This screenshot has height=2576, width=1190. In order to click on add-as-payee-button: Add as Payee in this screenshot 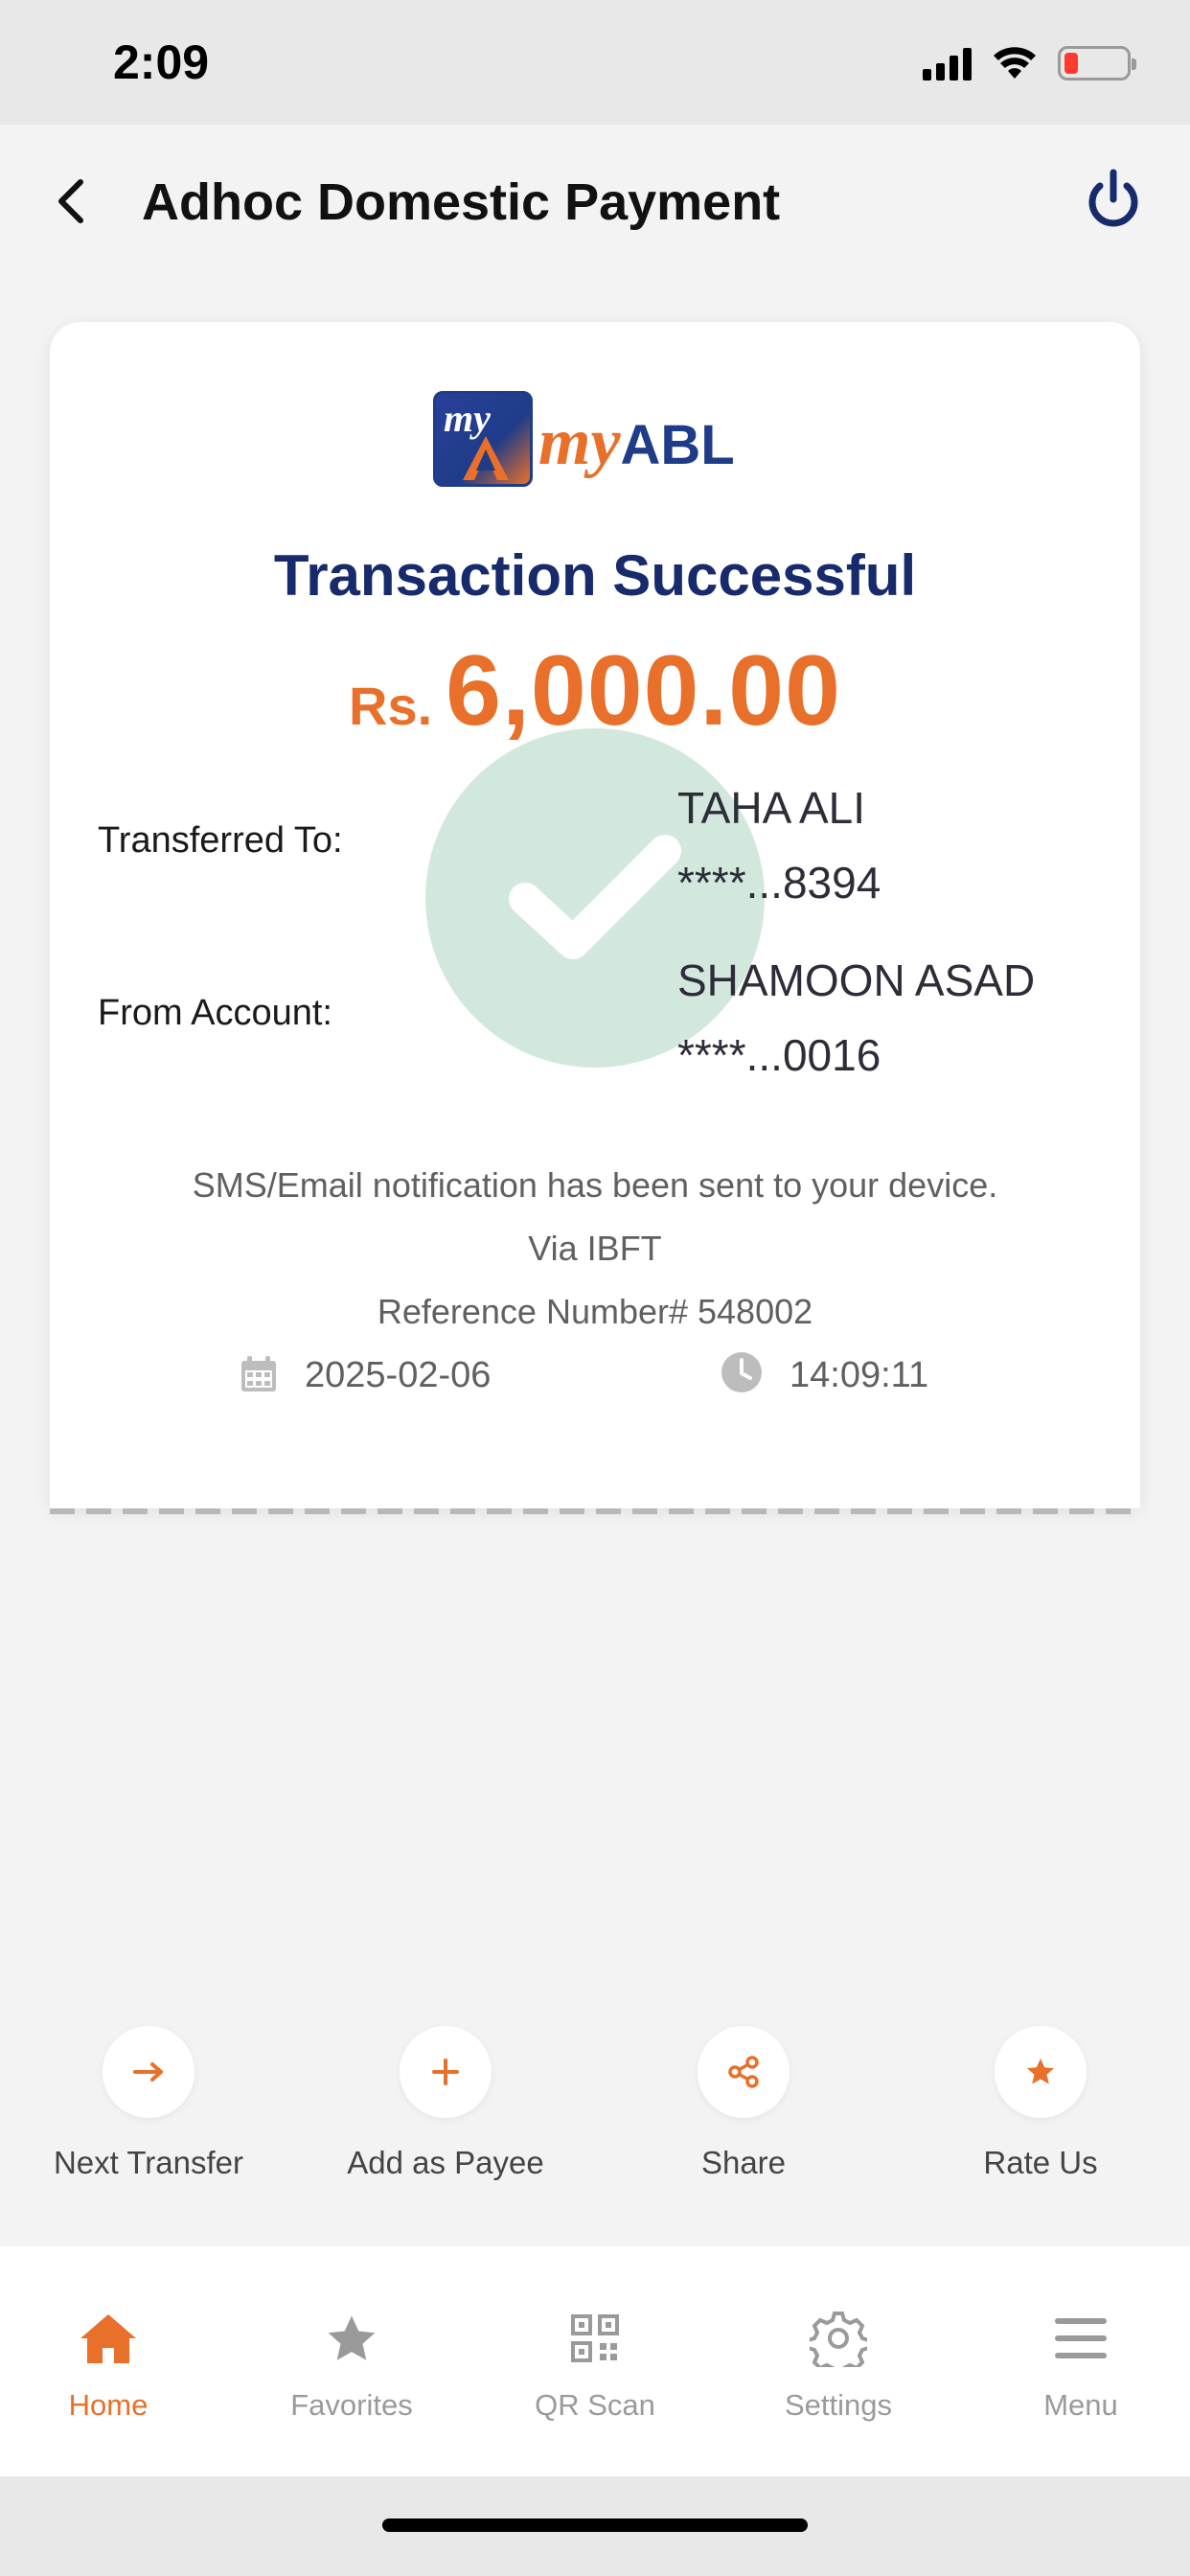, I will do `click(445, 2103)`.